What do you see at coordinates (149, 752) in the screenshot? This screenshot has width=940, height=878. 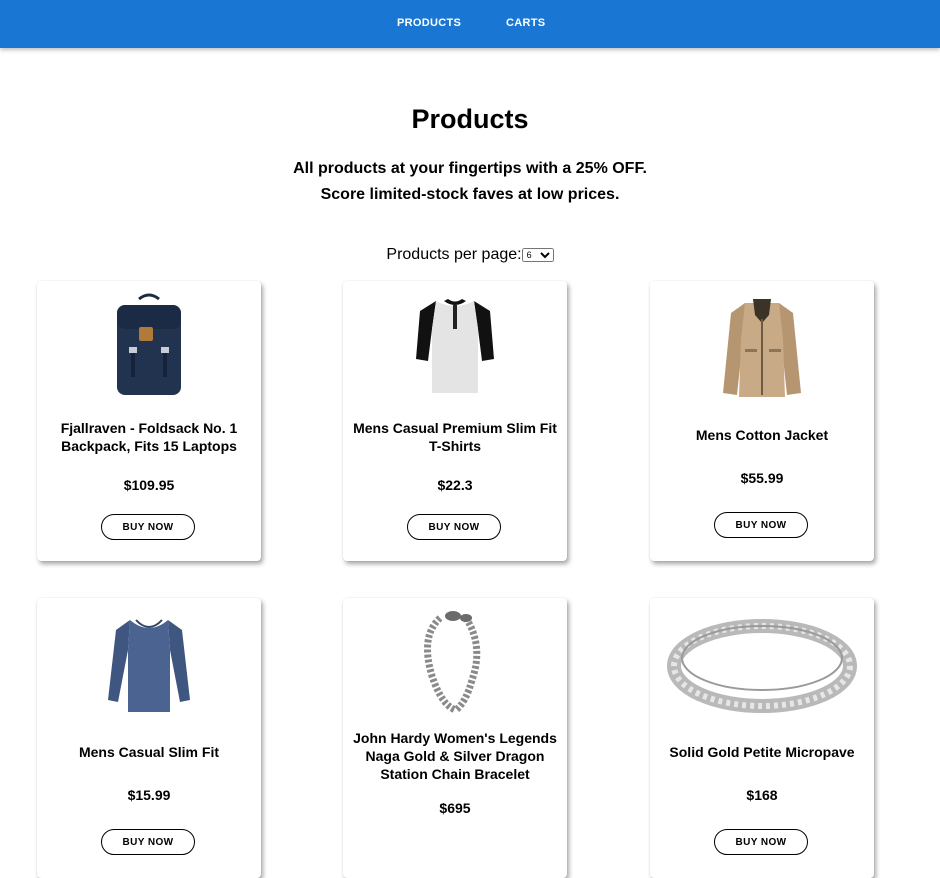 I see `product-title: Mens Casual Slim Fit` at bounding box center [149, 752].